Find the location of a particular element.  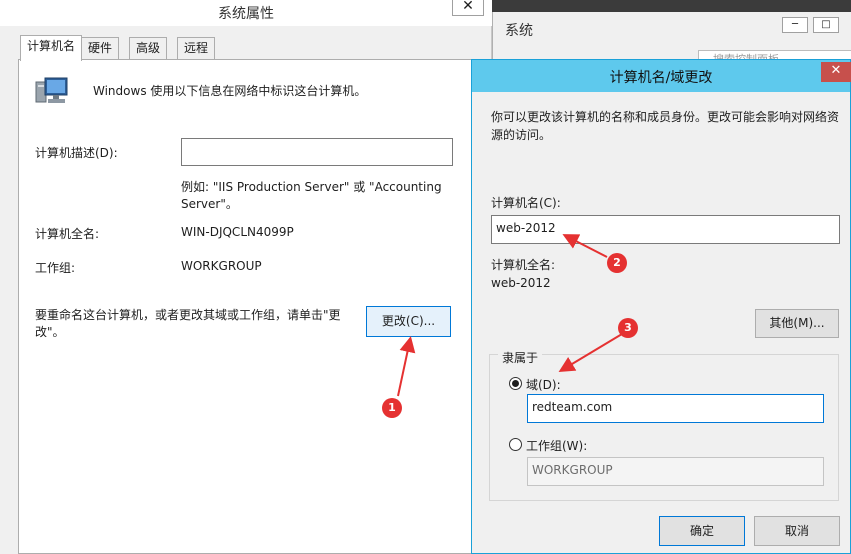

dialog-title: 计算机名/域更改 is located at coordinates (661, 78).